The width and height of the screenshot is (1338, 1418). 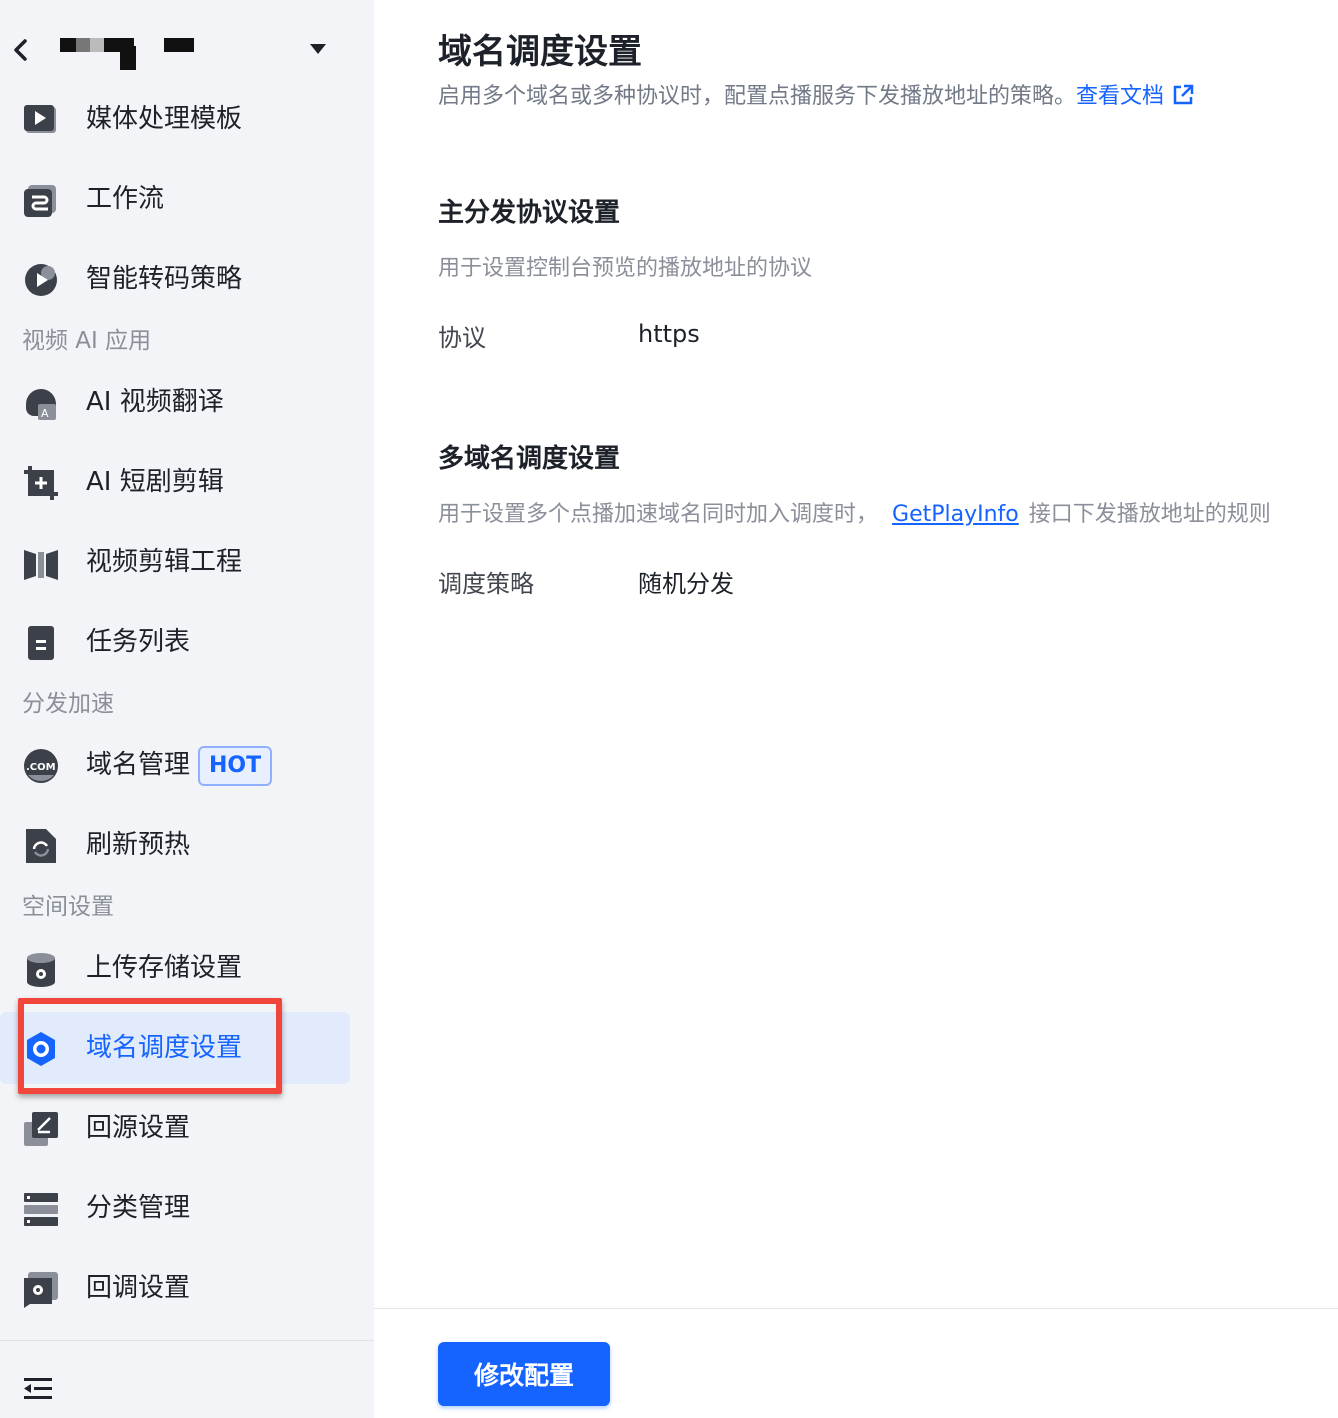 I want to click on dotcom-icon: .COM, so click(x=41, y=766).